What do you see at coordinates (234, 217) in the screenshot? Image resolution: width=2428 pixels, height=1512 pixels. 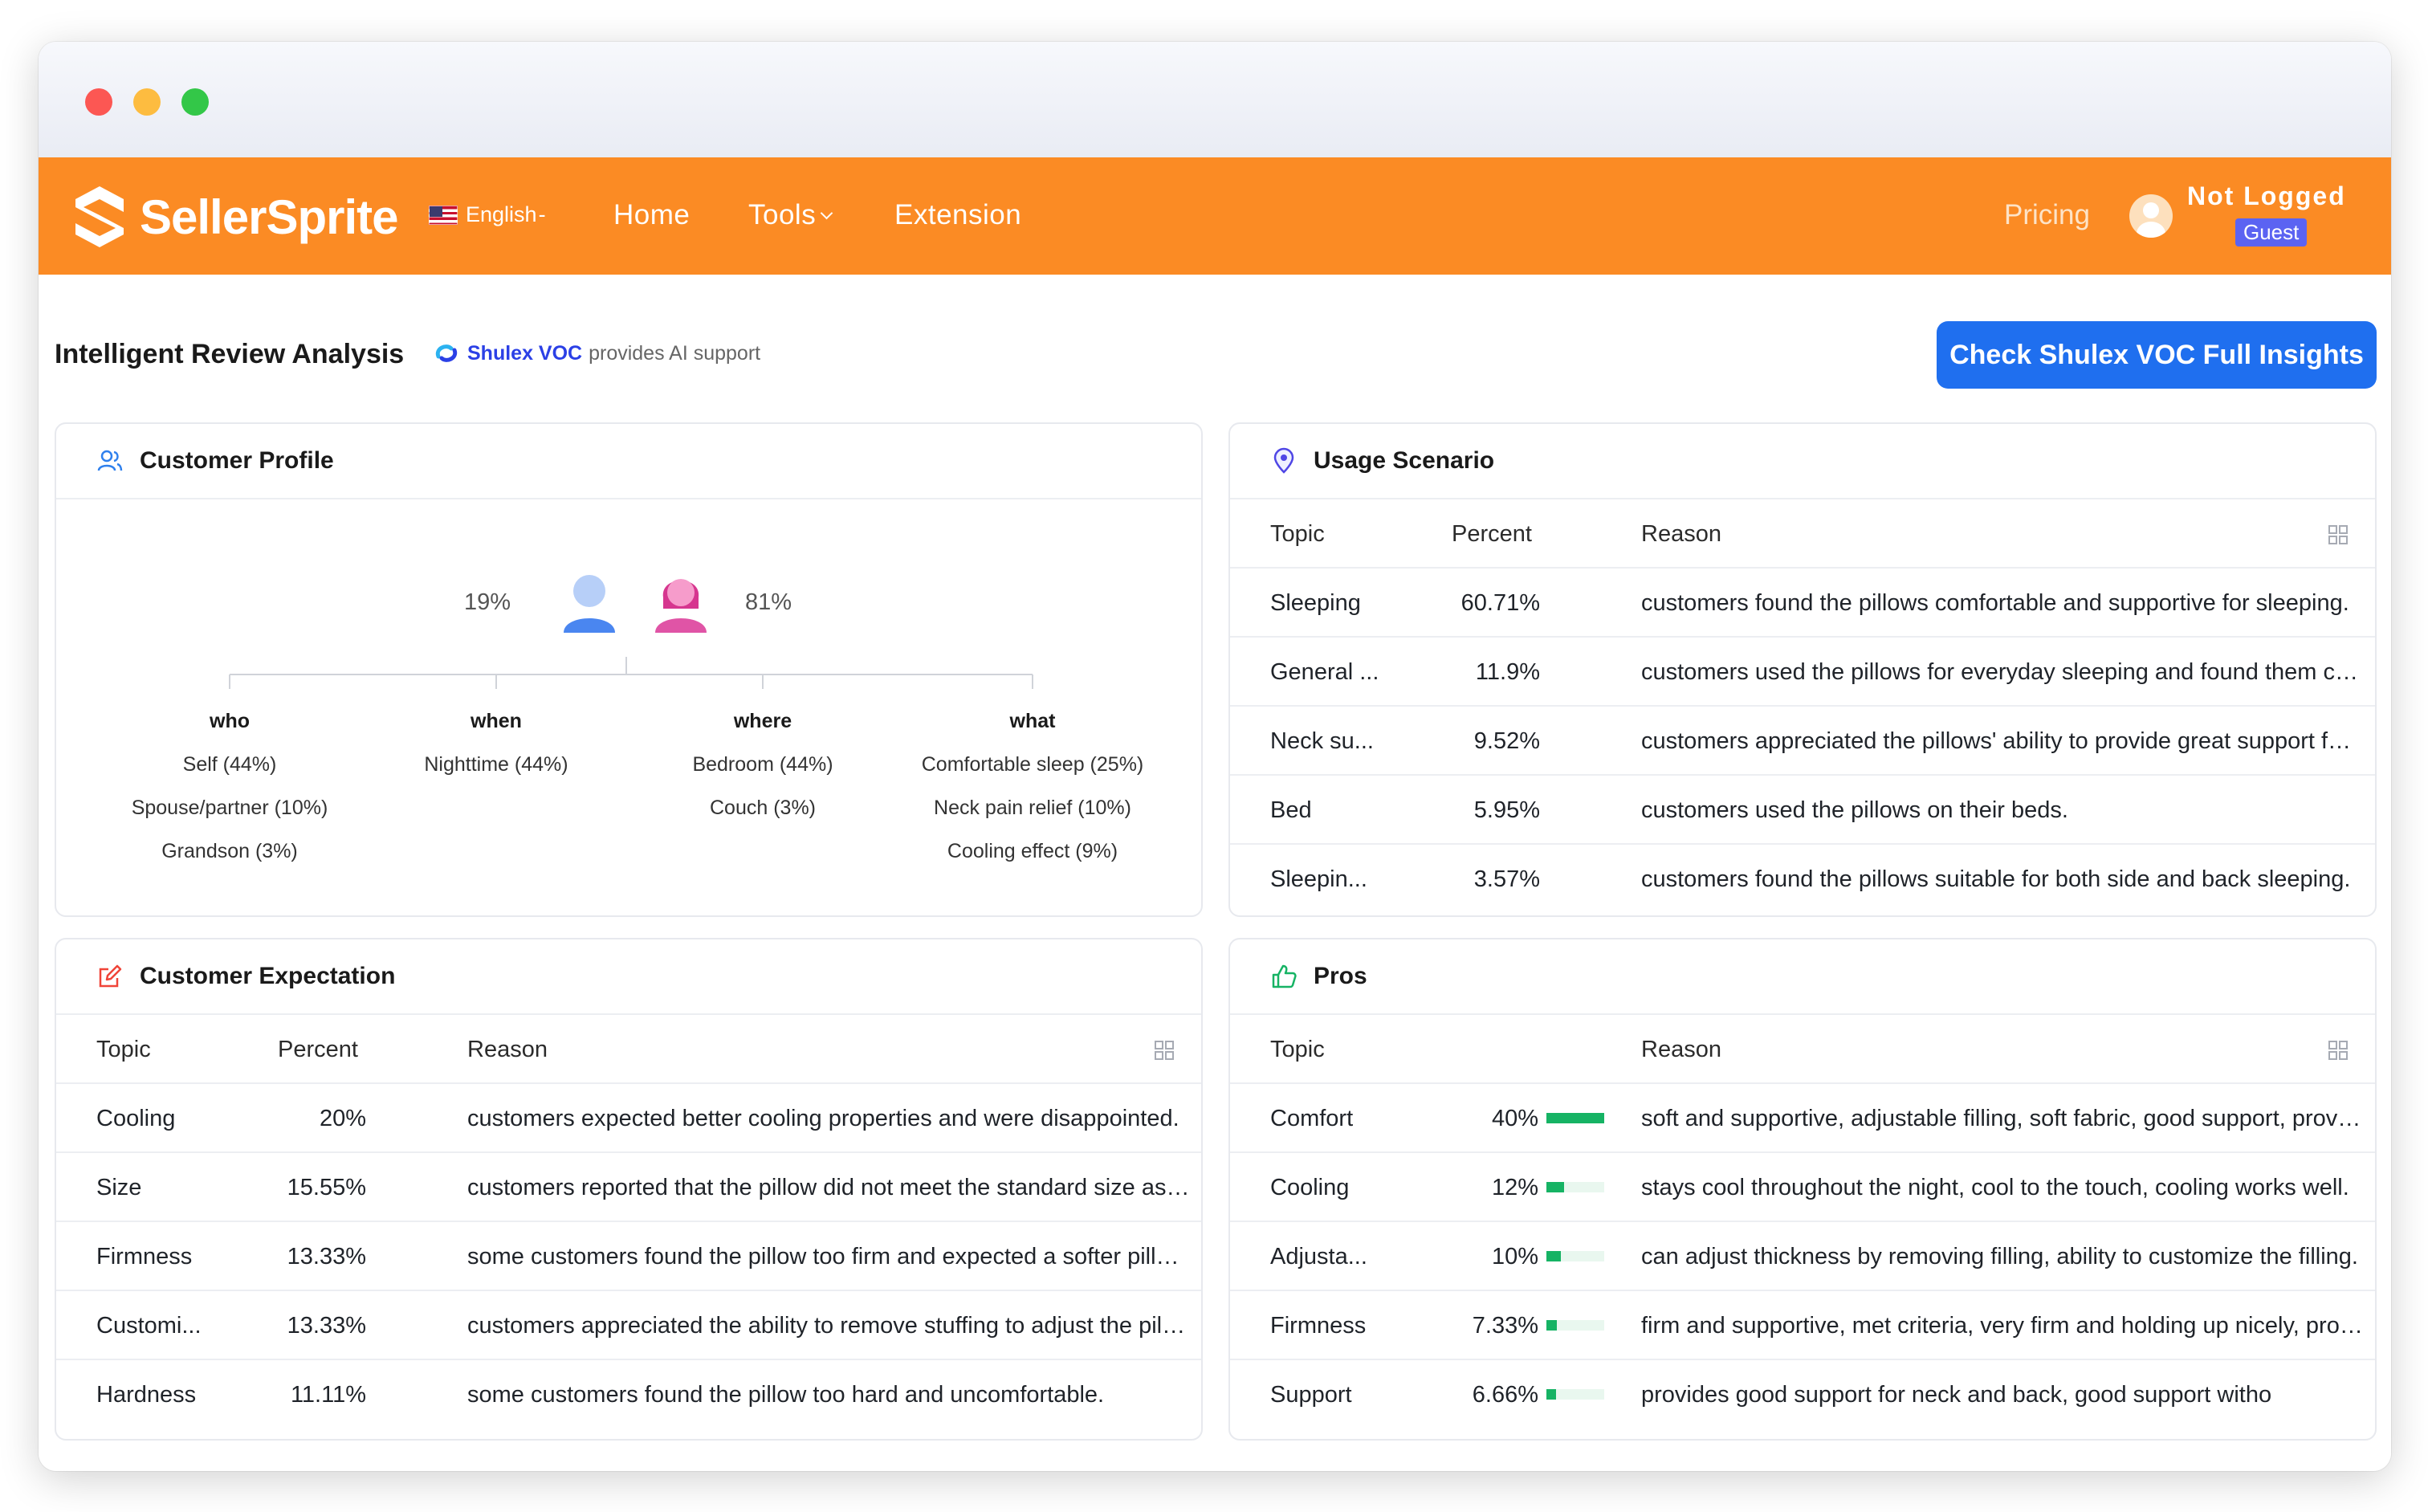 I see `brand-logo: SellerSprite` at bounding box center [234, 217].